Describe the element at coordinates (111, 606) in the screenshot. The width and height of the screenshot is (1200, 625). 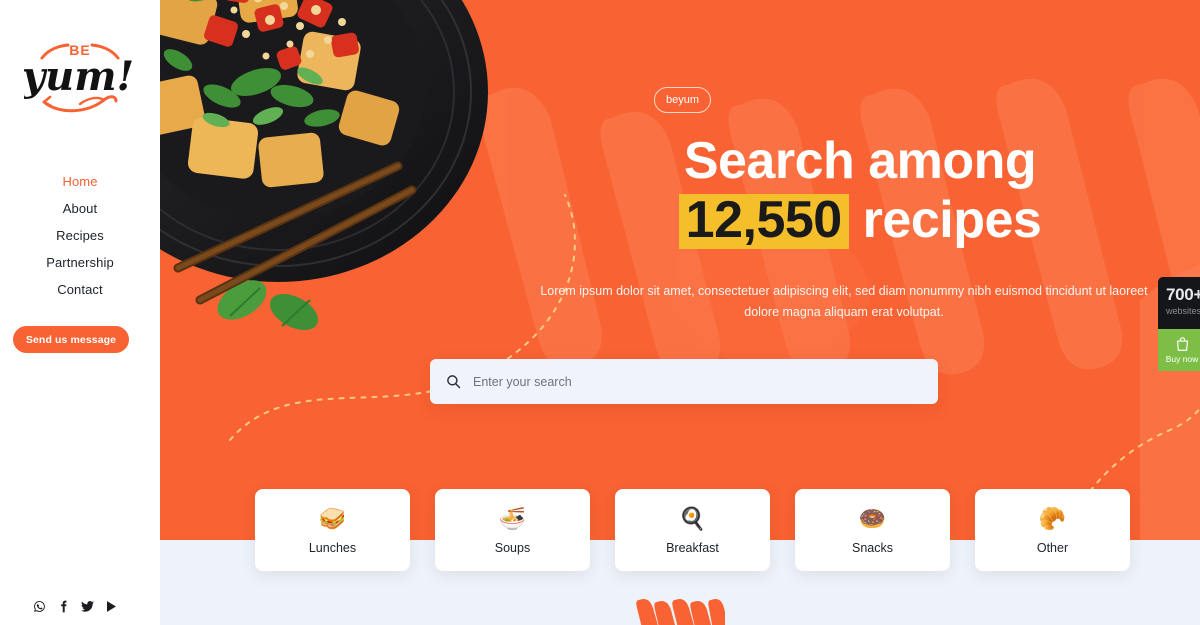
I see `youtube-play-icon` at that location.